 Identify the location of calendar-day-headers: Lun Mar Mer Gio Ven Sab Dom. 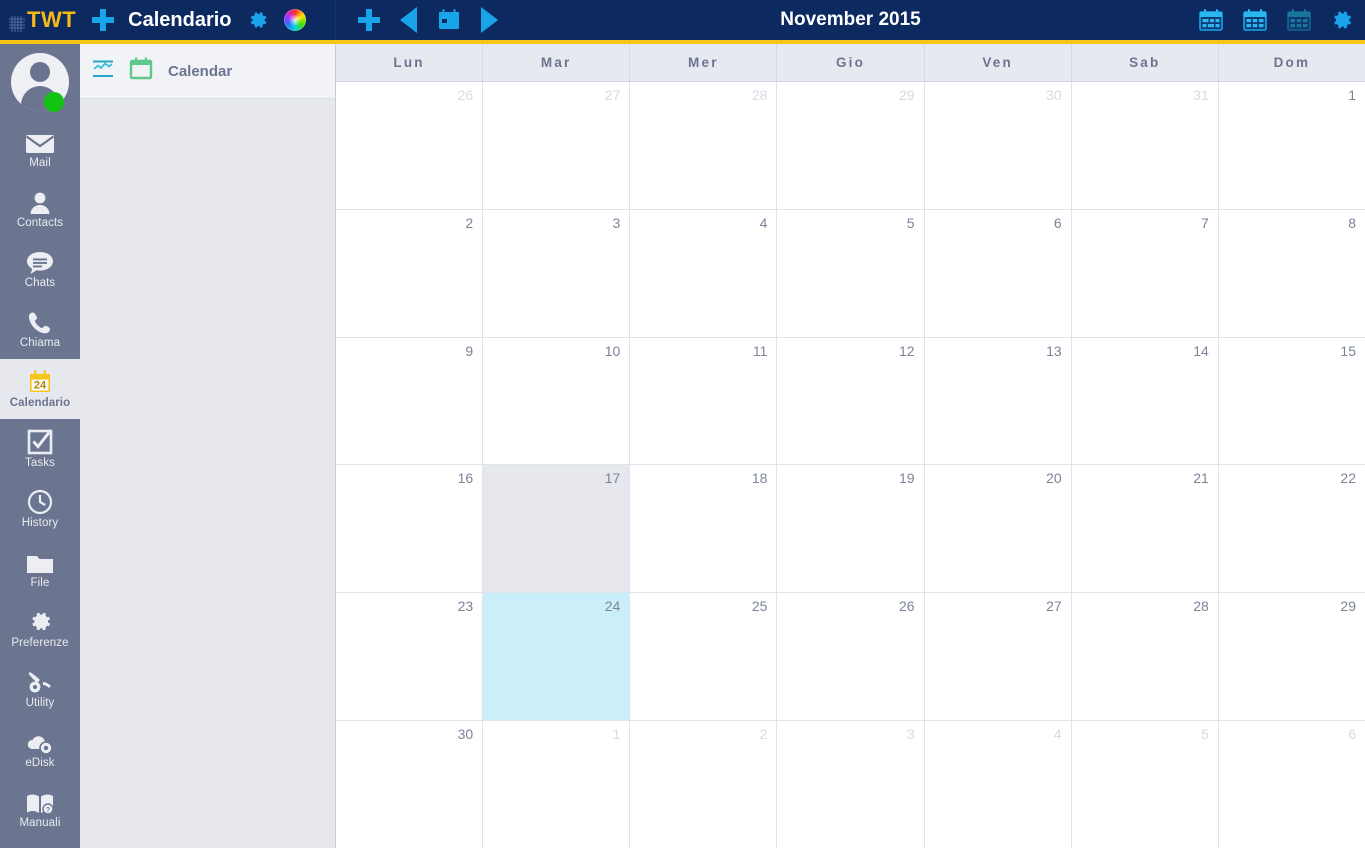
(850, 63).